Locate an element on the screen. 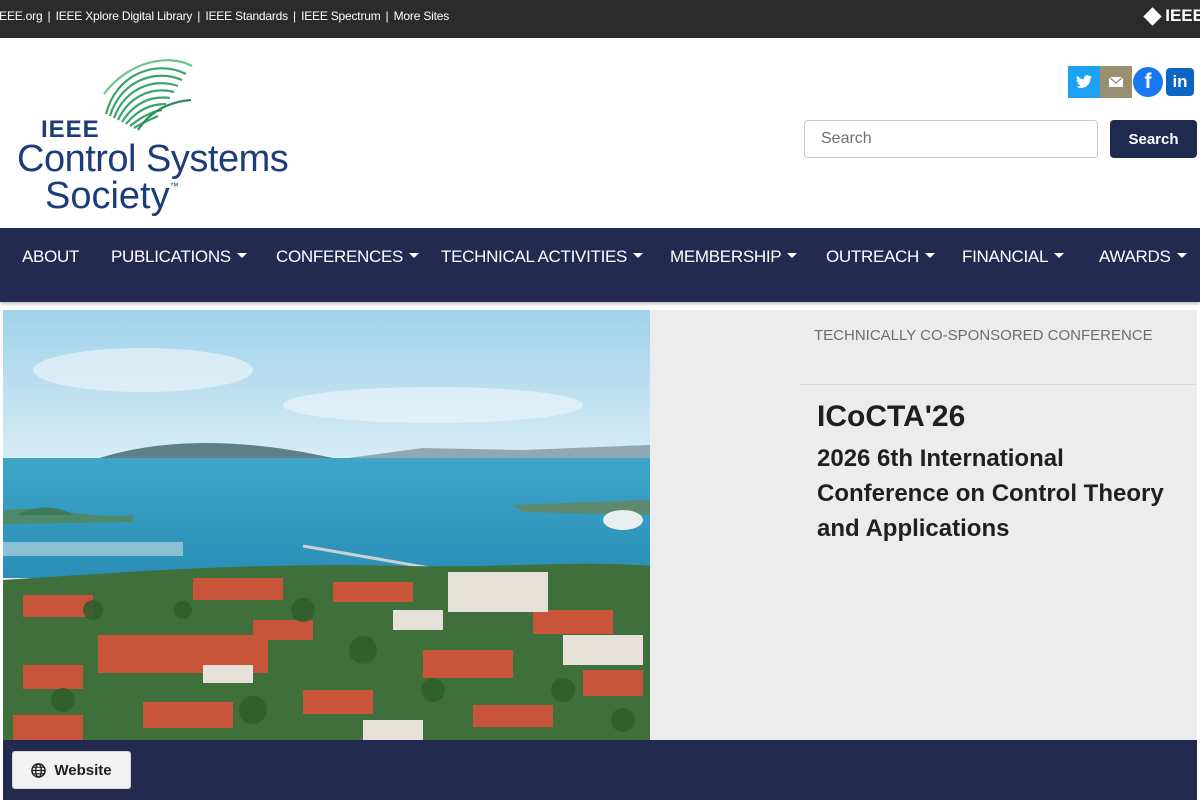 The image size is (1200, 800). nav-label: OUTREACH is located at coordinates (872, 256).